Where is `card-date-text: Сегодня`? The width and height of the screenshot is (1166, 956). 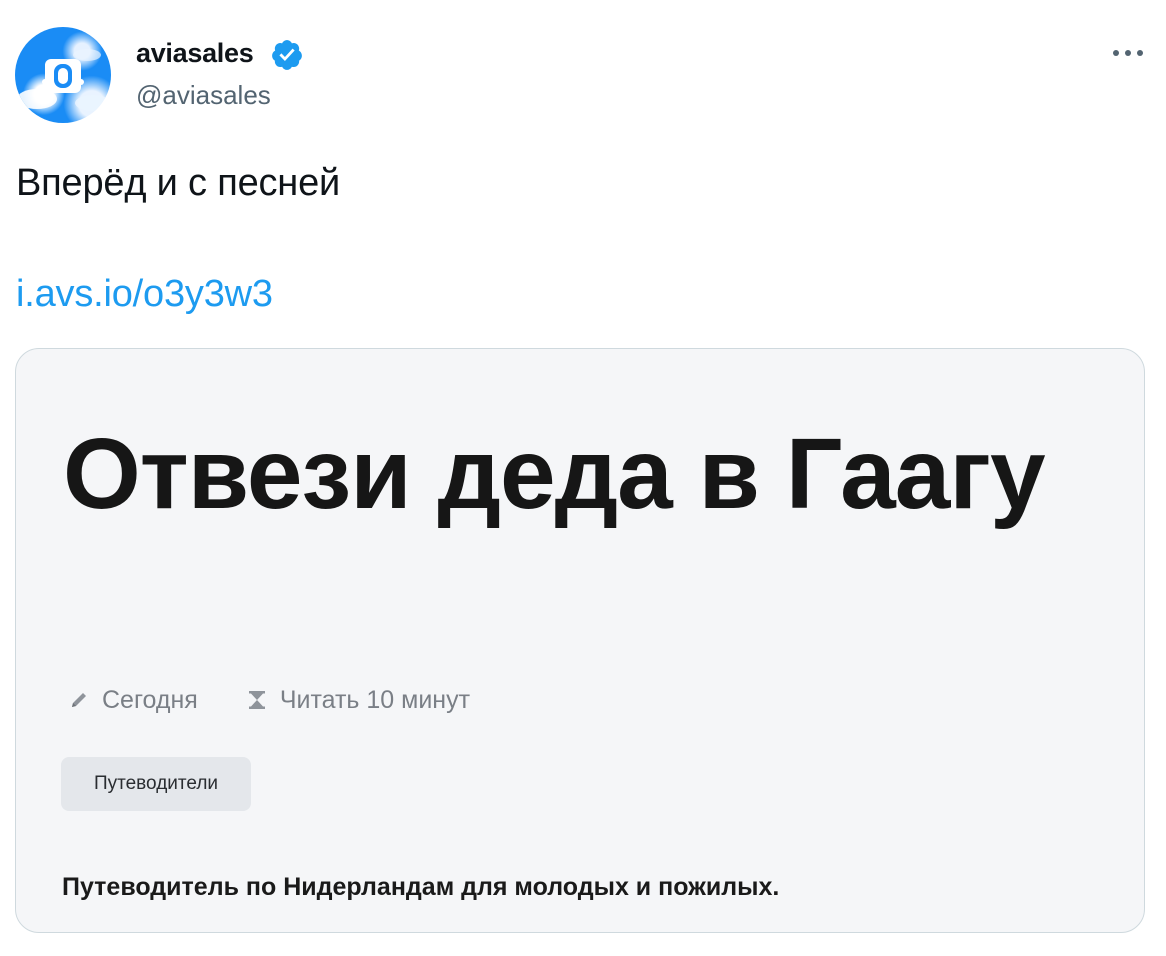
card-date-text: Сегодня is located at coordinates (150, 699).